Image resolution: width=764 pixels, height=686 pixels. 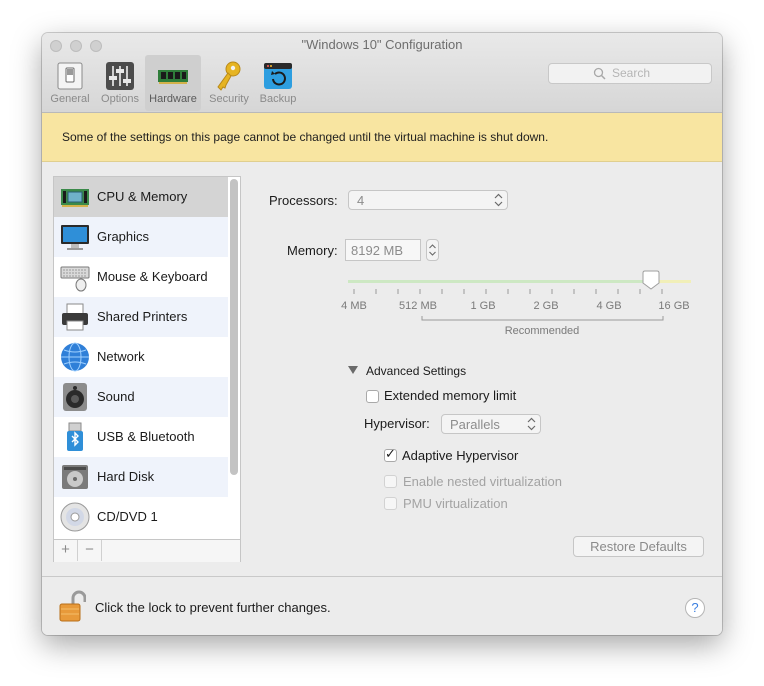 I want to click on recommended-label: Recommended, so click(x=542, y=331).